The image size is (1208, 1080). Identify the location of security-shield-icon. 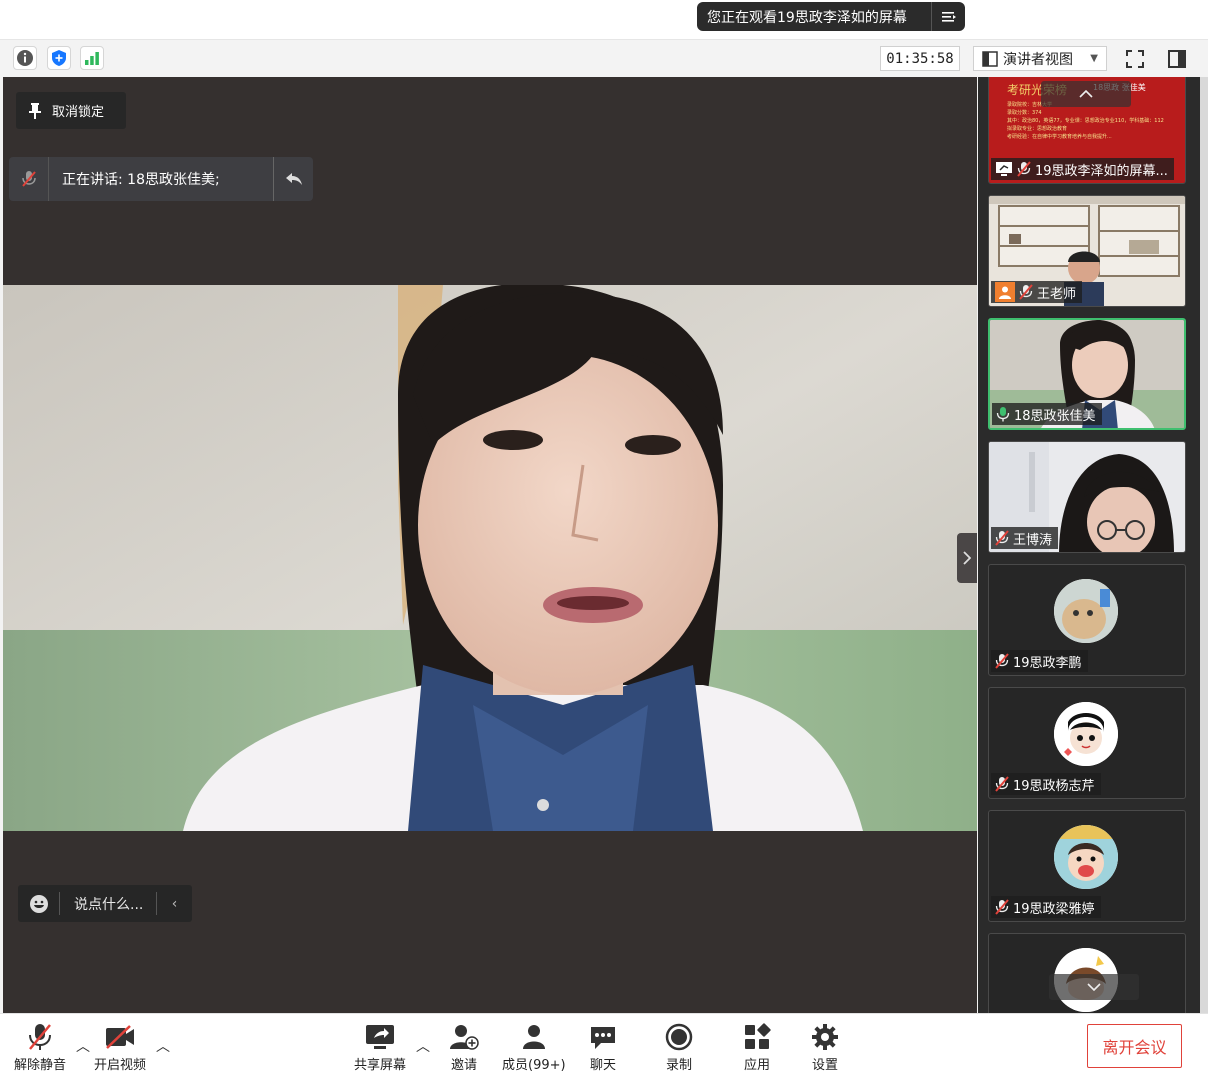
(59, 58).